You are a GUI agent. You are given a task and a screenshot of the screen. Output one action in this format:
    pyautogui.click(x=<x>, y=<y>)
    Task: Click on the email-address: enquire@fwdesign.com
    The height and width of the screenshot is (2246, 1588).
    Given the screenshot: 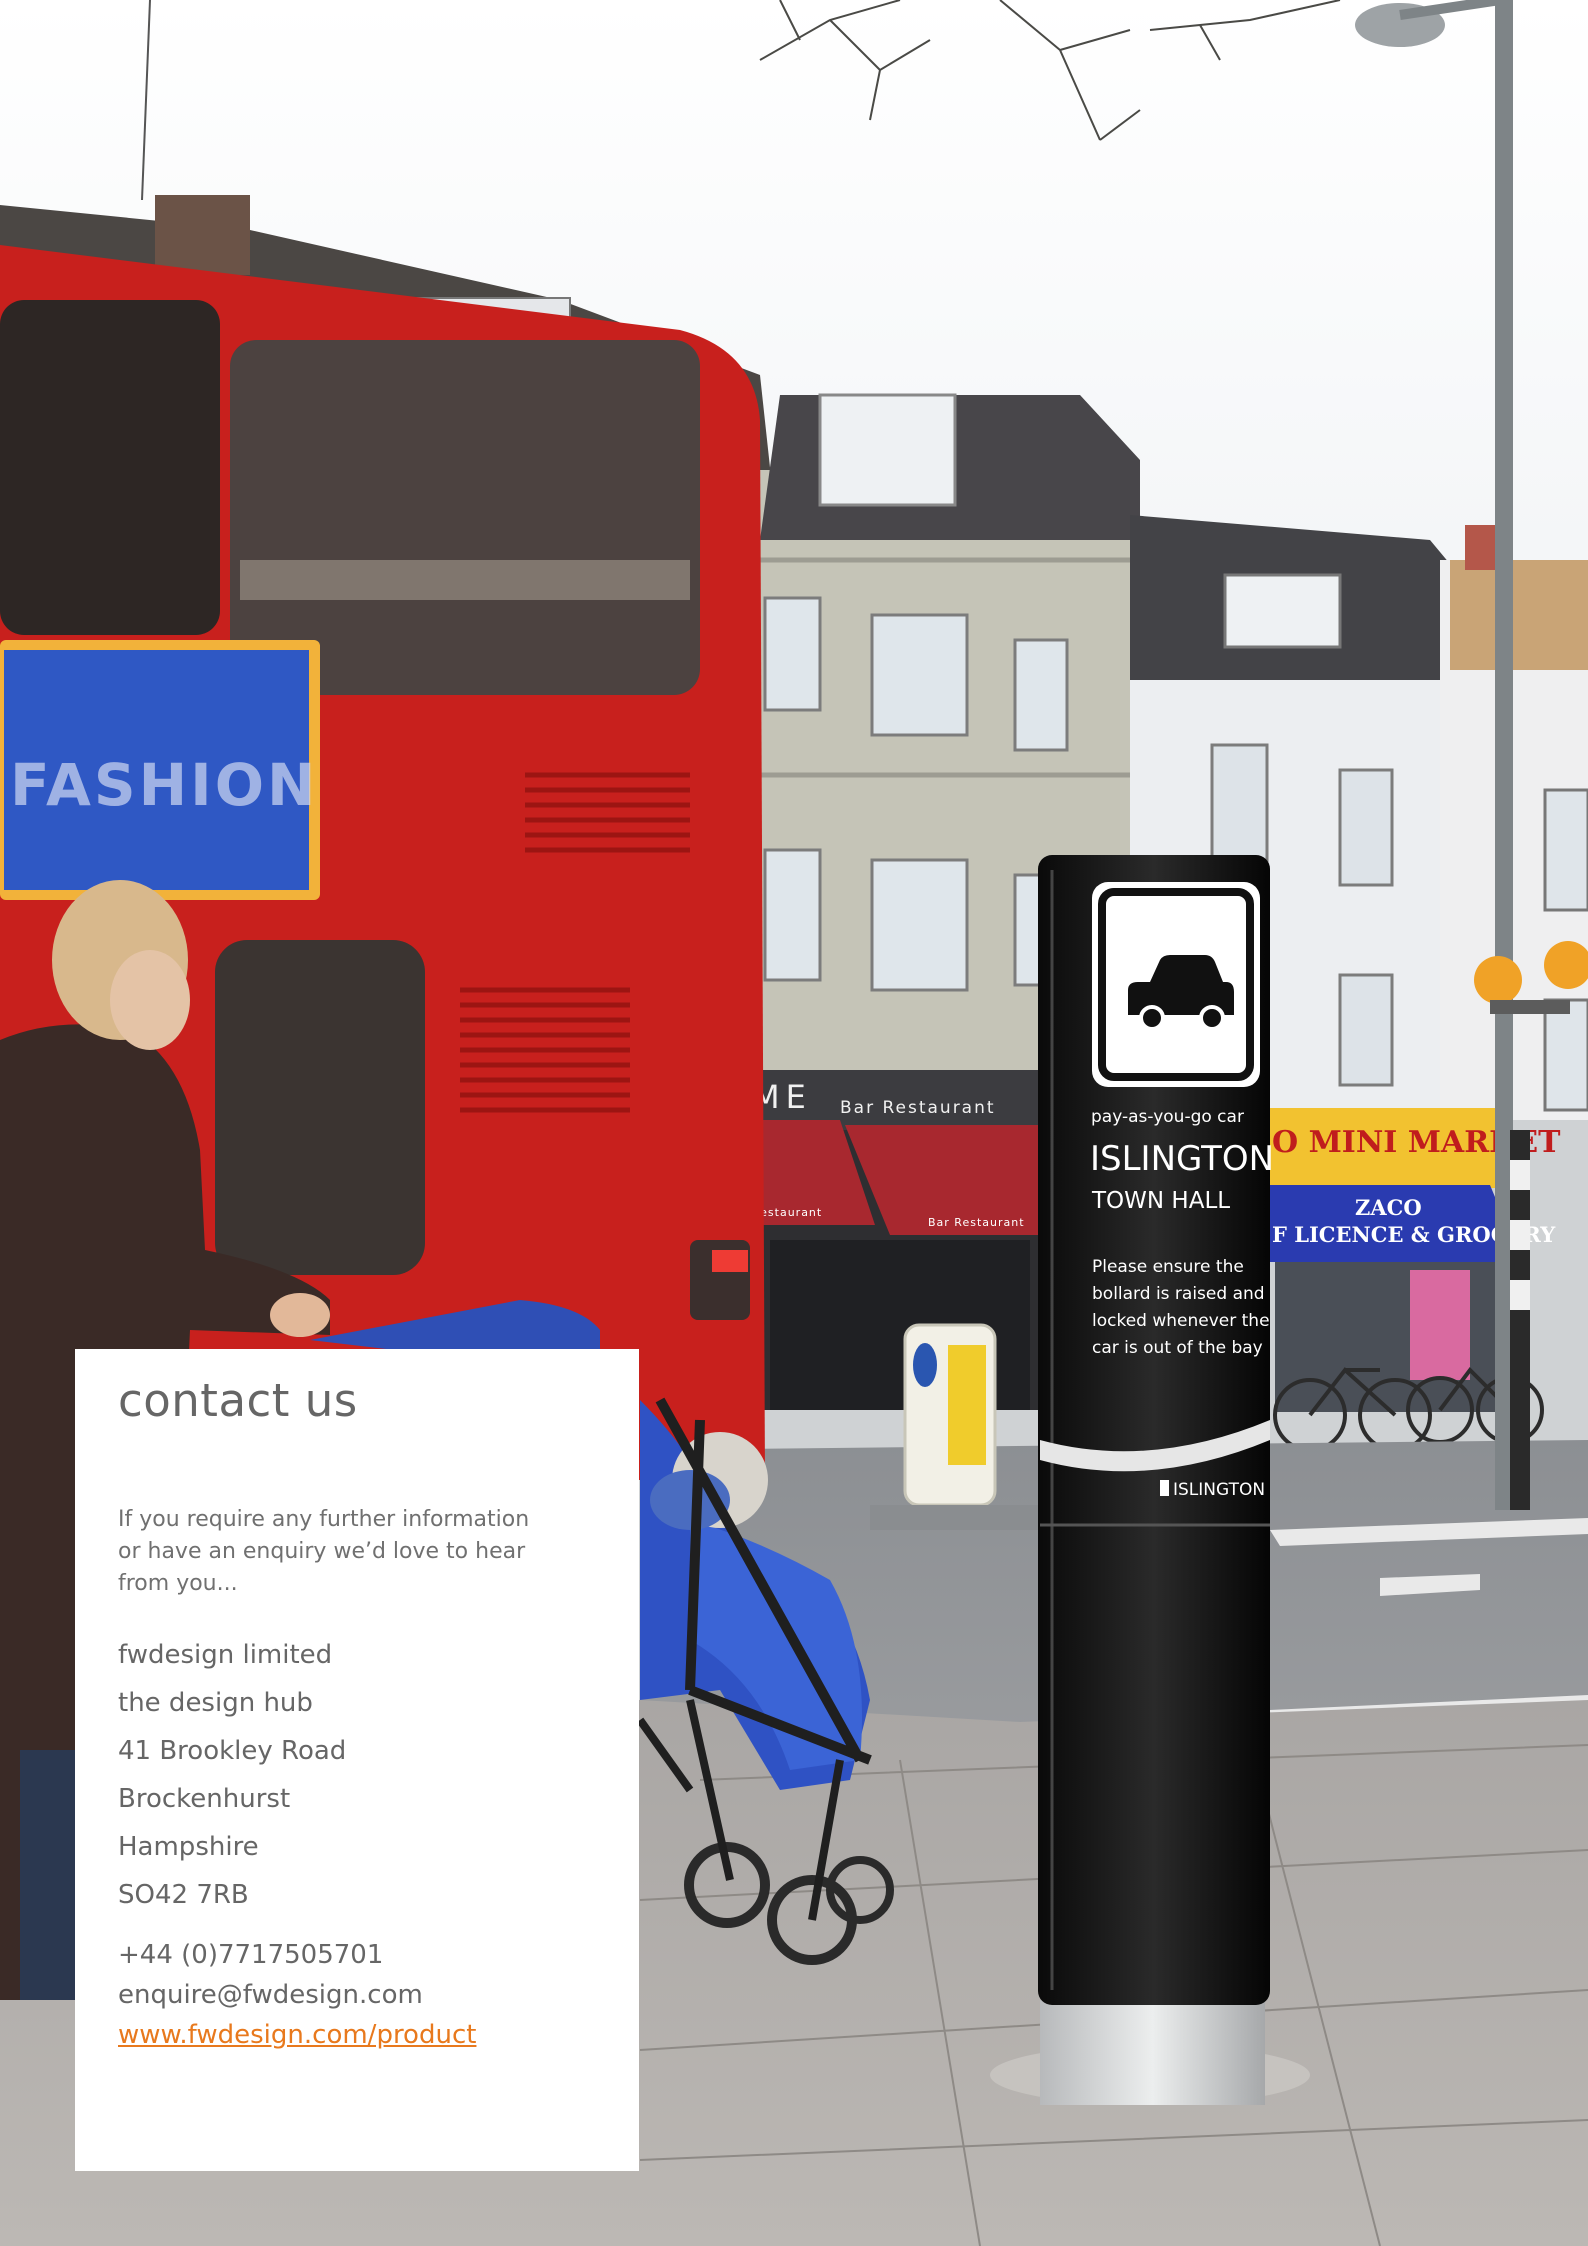 What is the action you would take?
    pyautogui.click(x=270, y=1995)
    